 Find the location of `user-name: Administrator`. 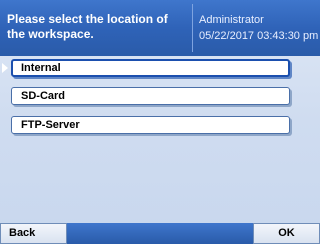

user-name: Administrator is located at coordinates (231, 20).